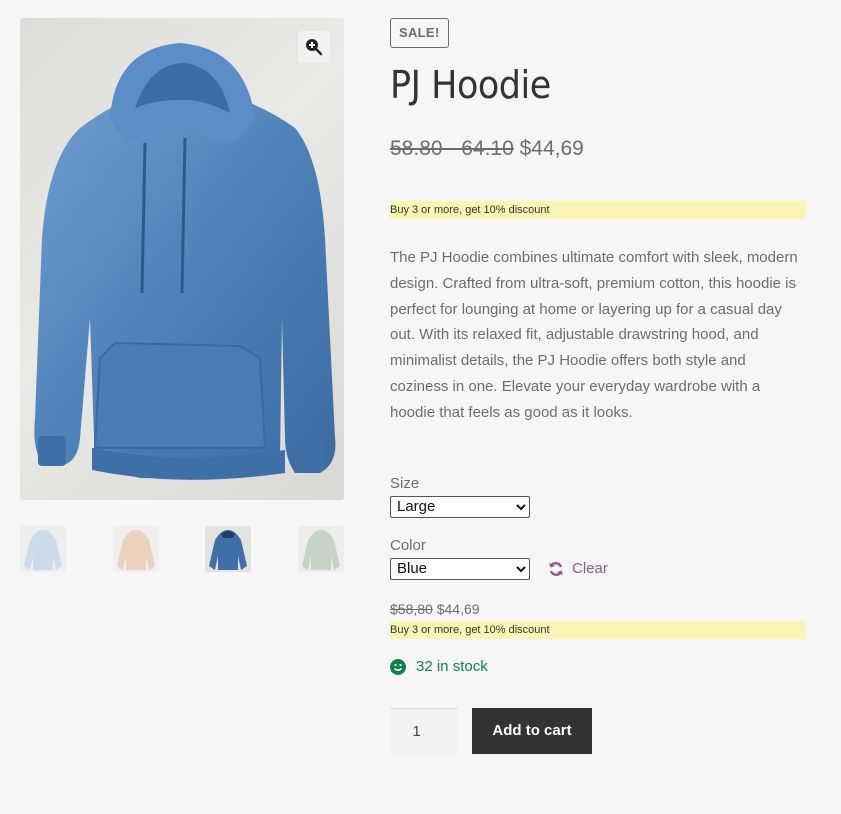 This screenshot has width=841, height=814. Describe the element at coordinates (598, 149) in the screenshot. I see `price-range: 58.80 - 64.10 $44,69` at that location.